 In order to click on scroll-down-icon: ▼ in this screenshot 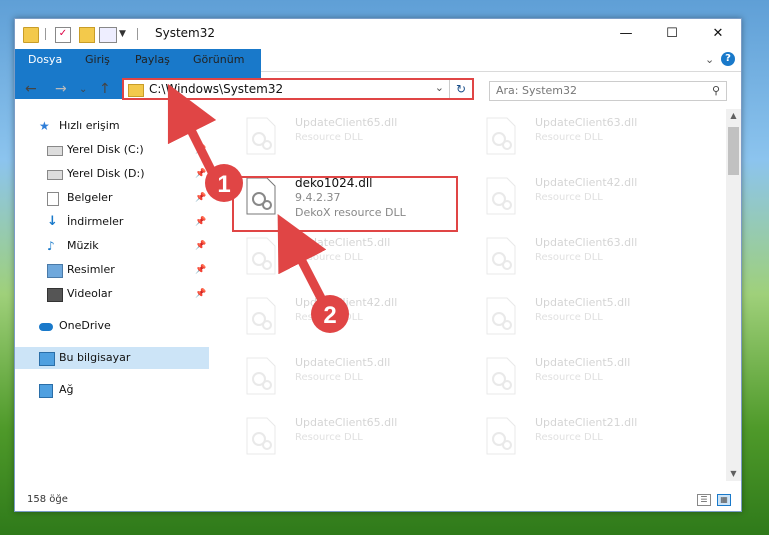, I will do `click(733, 474)`.